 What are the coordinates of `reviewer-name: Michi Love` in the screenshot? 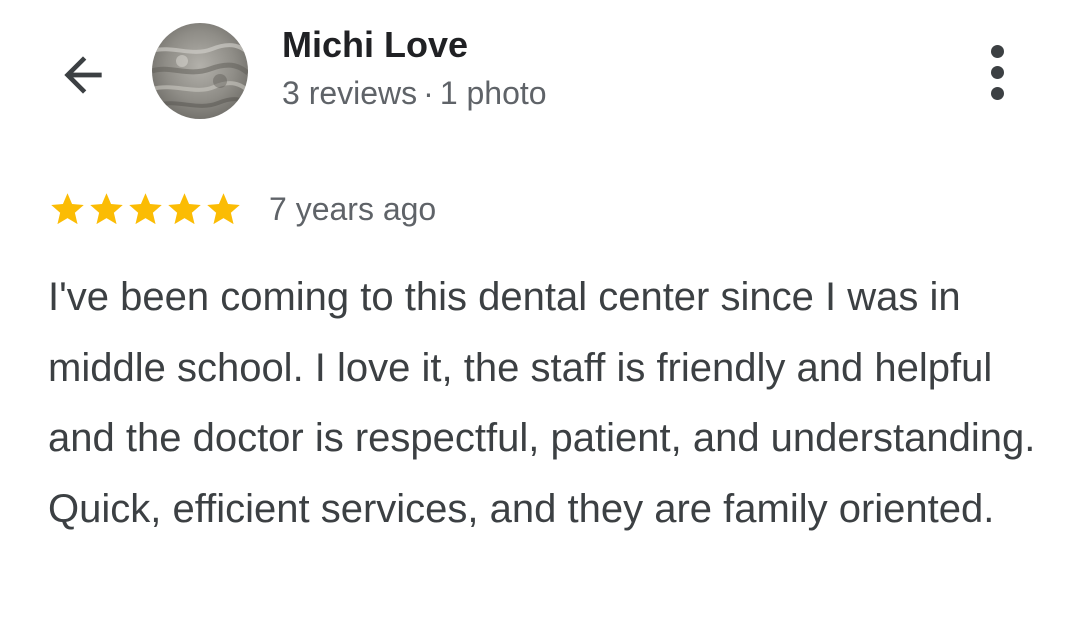 It's located at (375, 45).